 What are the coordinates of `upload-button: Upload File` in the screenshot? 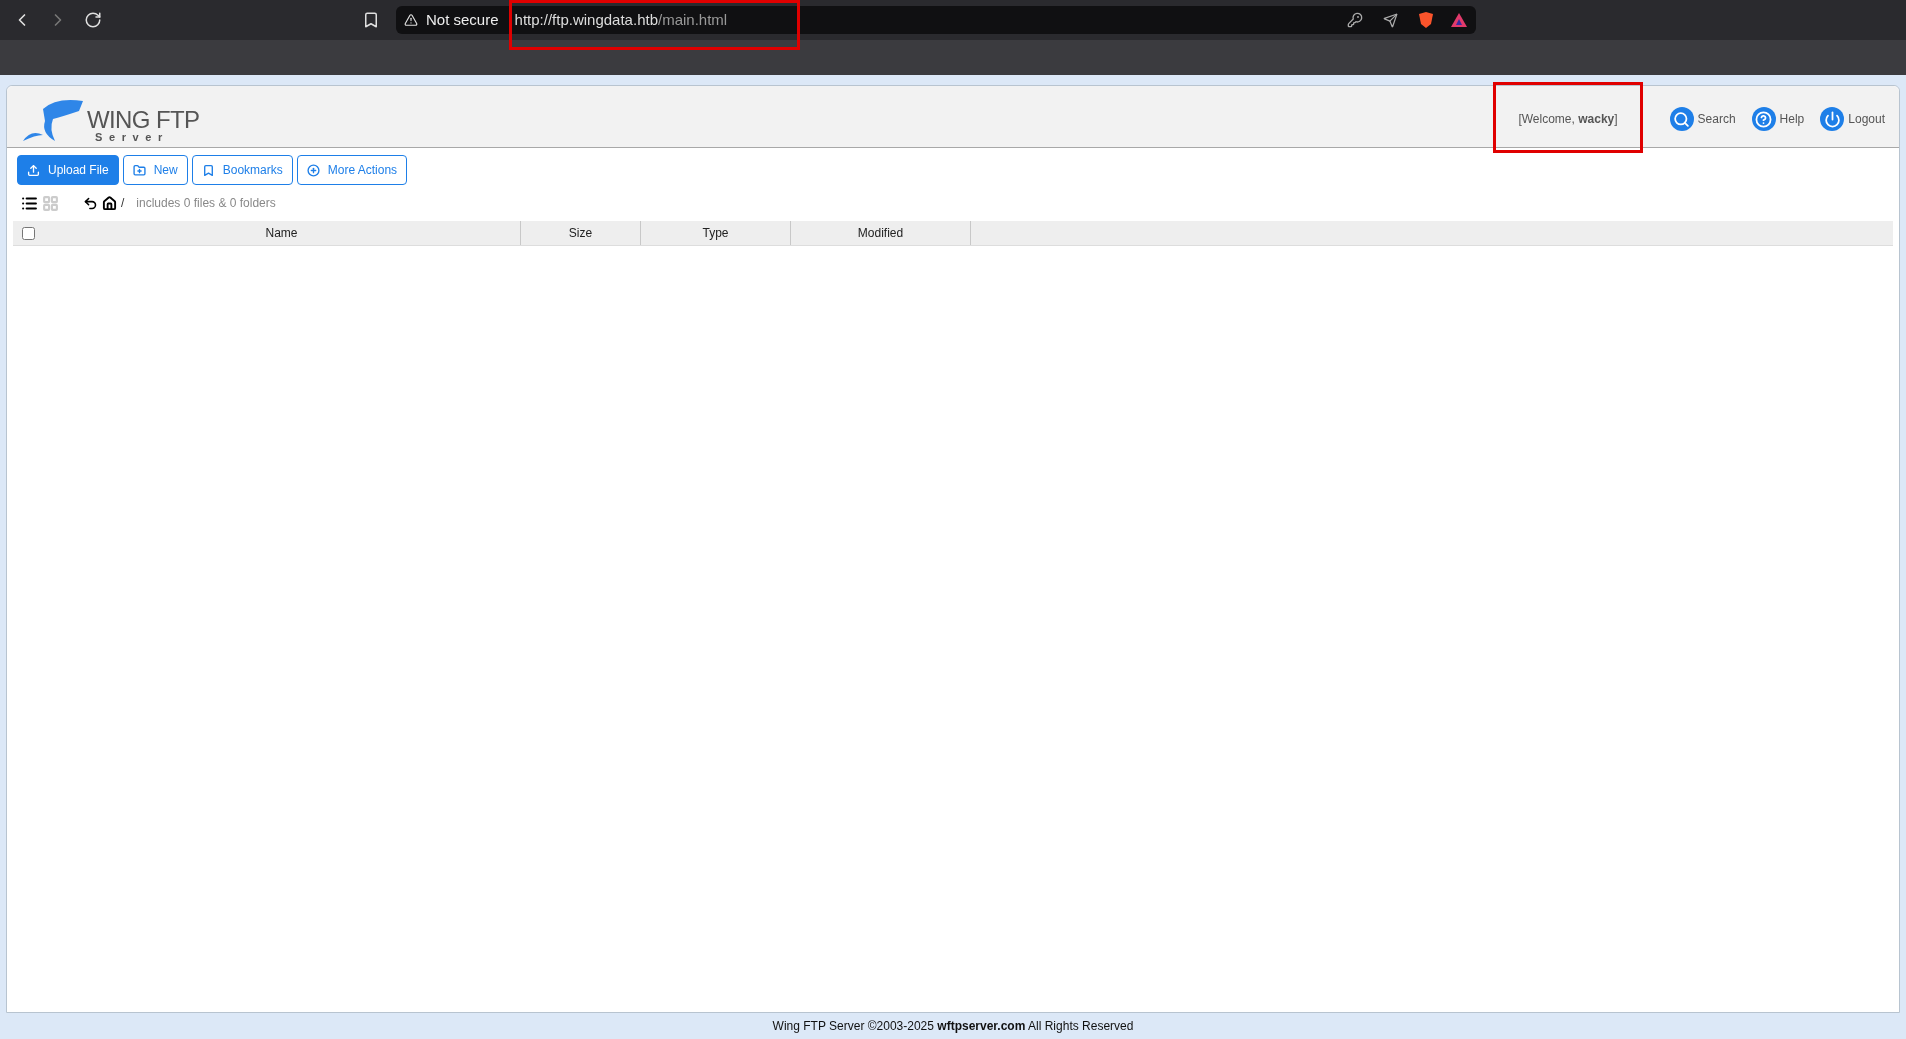 It's located at (68, 170).